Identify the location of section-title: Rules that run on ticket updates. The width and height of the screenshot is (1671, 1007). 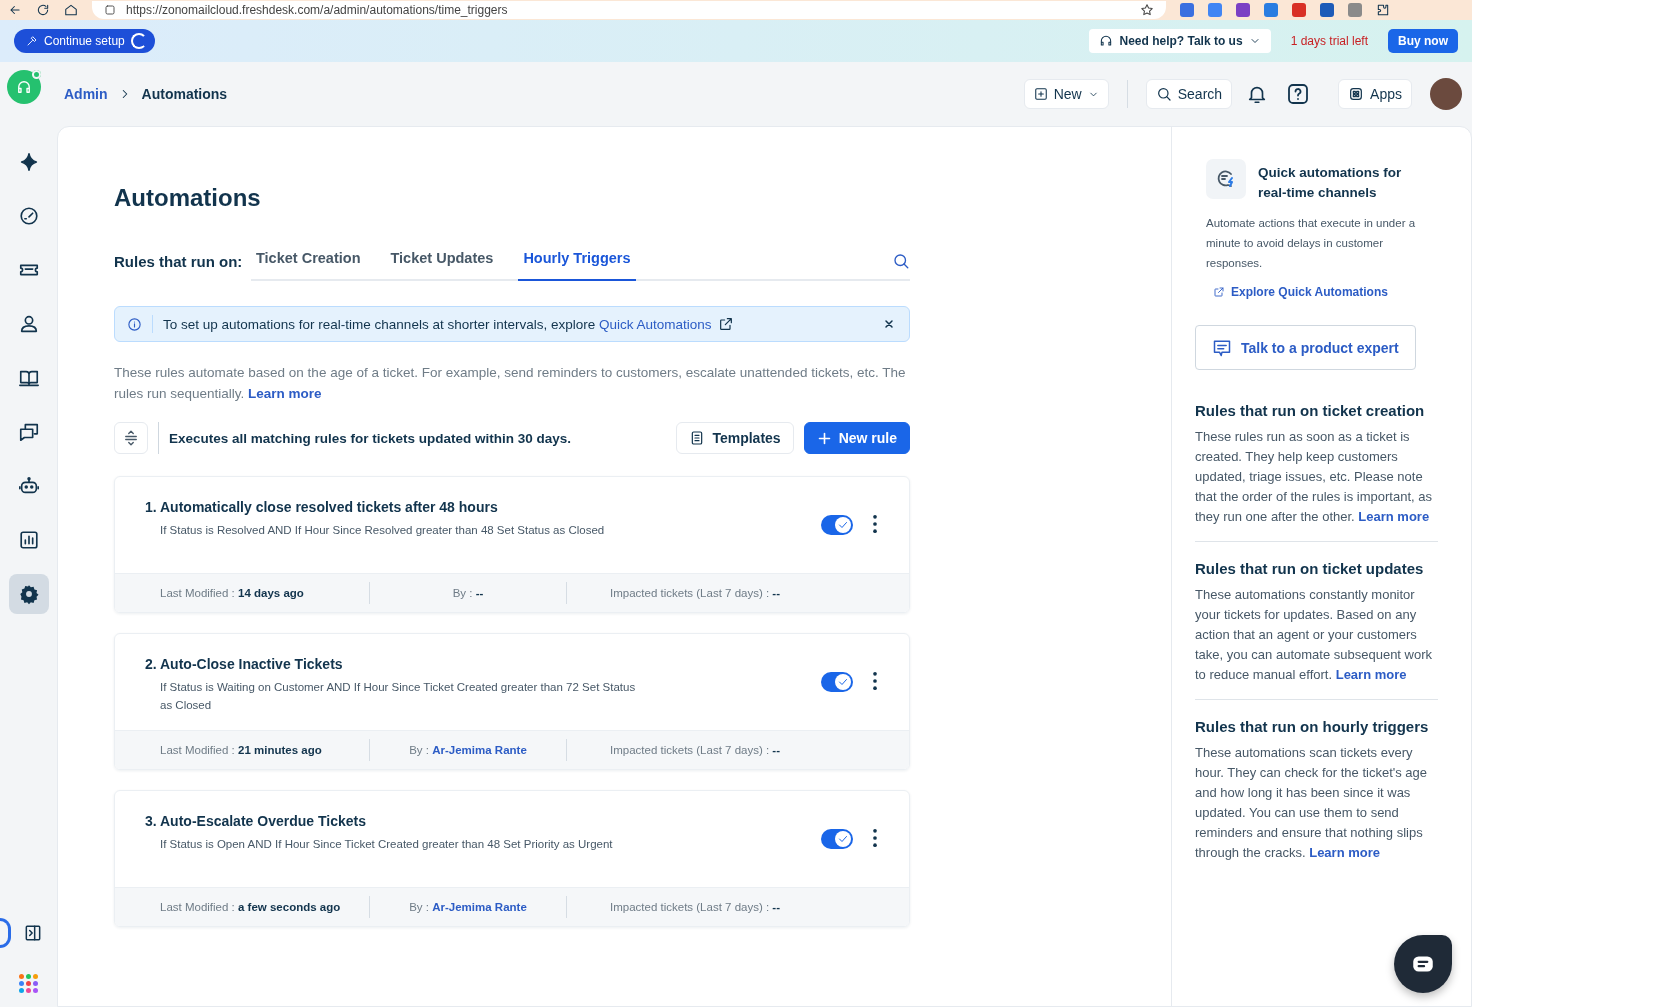
(1310, 568).